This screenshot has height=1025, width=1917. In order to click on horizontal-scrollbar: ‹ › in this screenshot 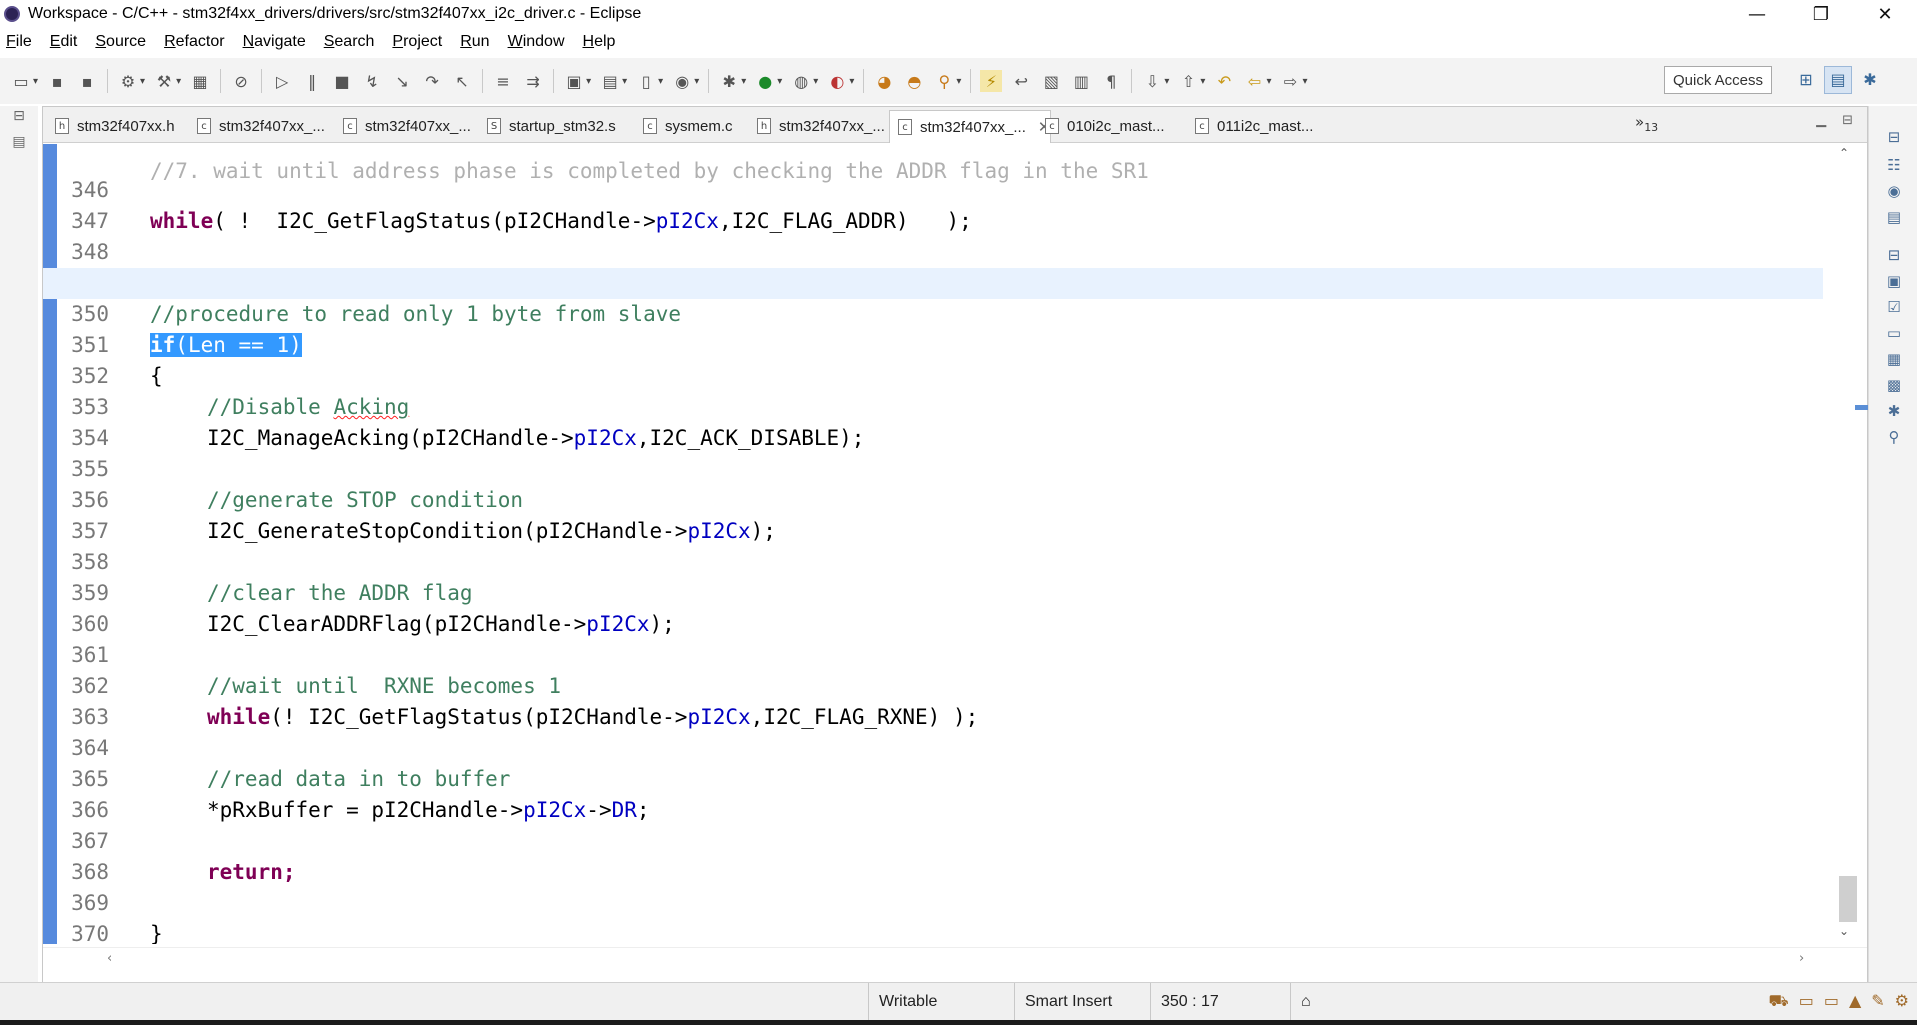, I will do `click(955, 959)`.